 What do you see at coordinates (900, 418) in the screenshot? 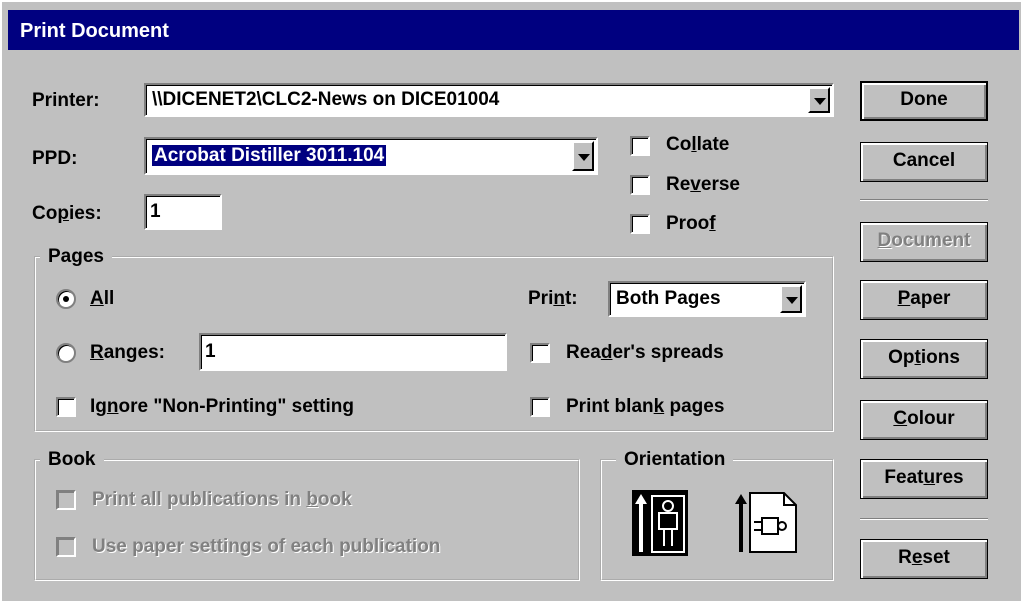
I see `colour-mnemonic: C` at bounding box center [900, 418].